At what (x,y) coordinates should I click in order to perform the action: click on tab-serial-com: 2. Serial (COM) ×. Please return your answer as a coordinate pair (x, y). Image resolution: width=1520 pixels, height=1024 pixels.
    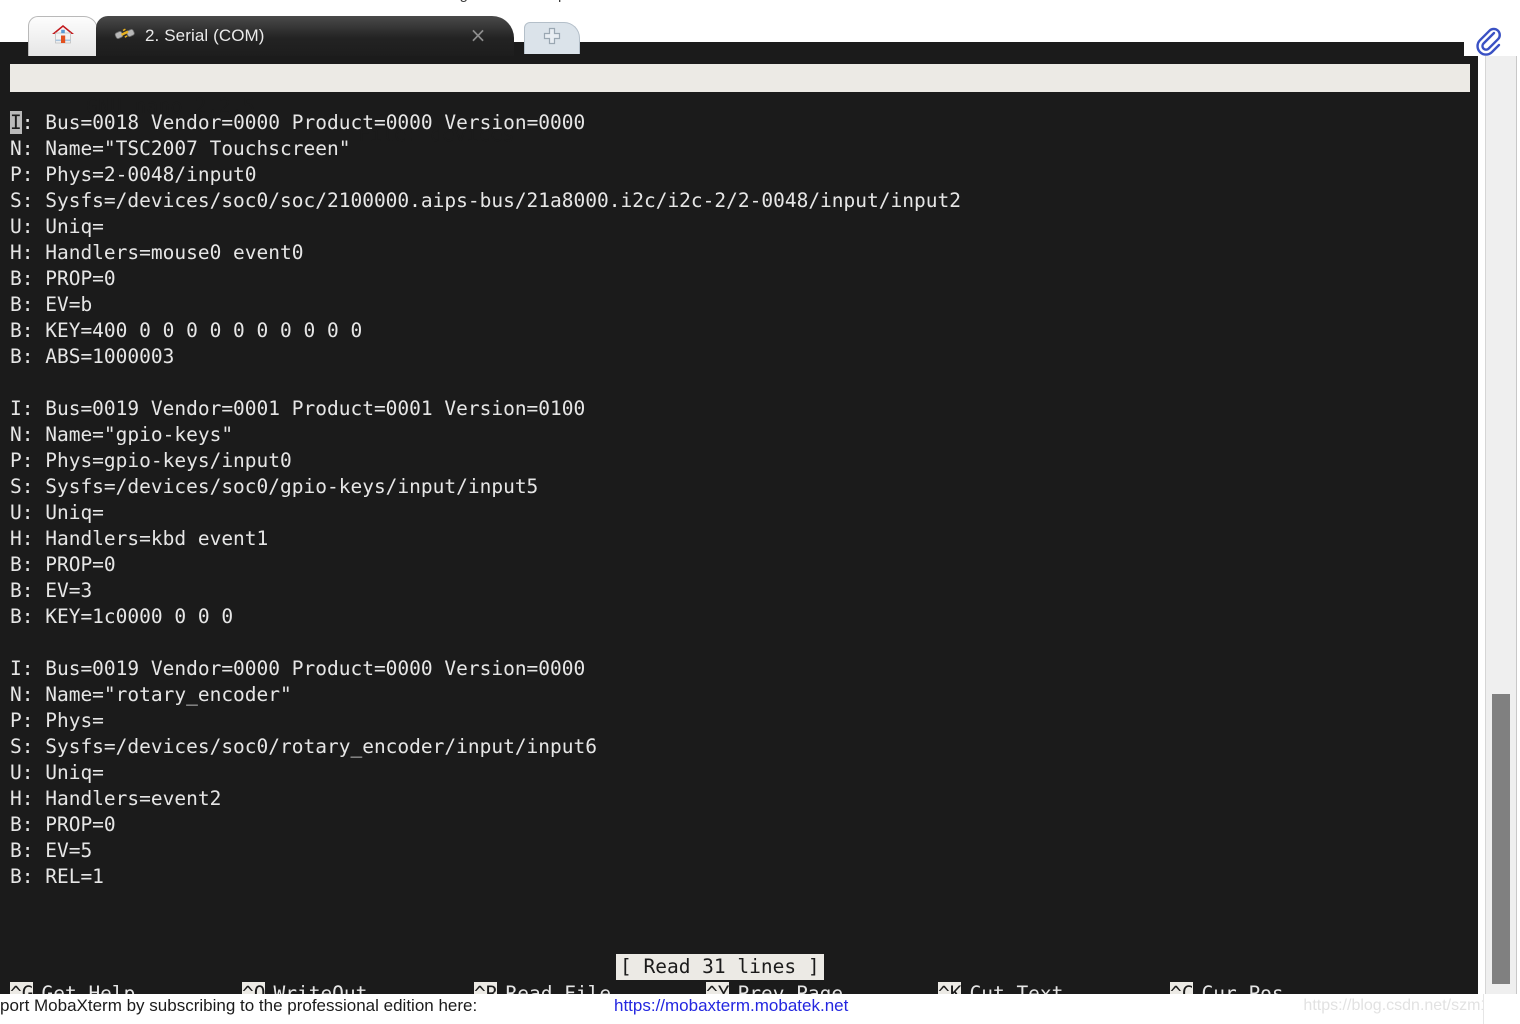
    Looking at the image, I should click on (305, 36).